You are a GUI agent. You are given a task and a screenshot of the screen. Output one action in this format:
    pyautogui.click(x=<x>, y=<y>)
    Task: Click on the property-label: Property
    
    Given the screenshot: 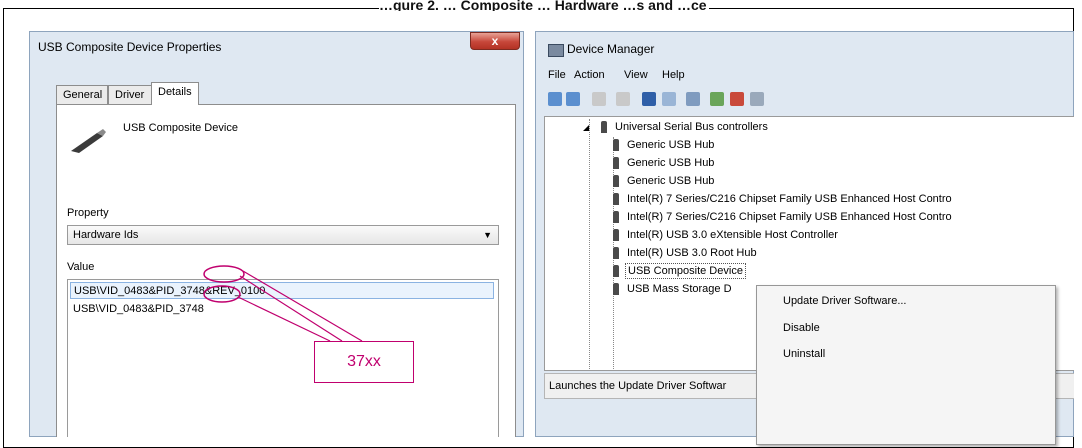 What is the action you would take?
    pyautogui.click(x=88, y=213)
    